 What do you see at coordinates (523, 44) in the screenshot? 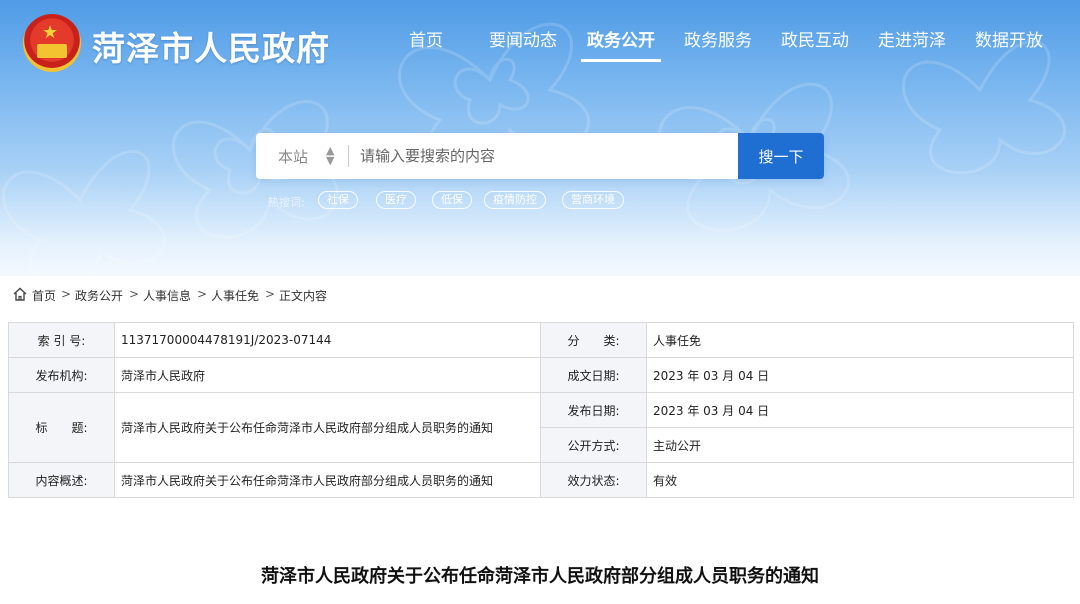
I see `nav-item-news: 要闻动态` at bounding box center [523, 44].